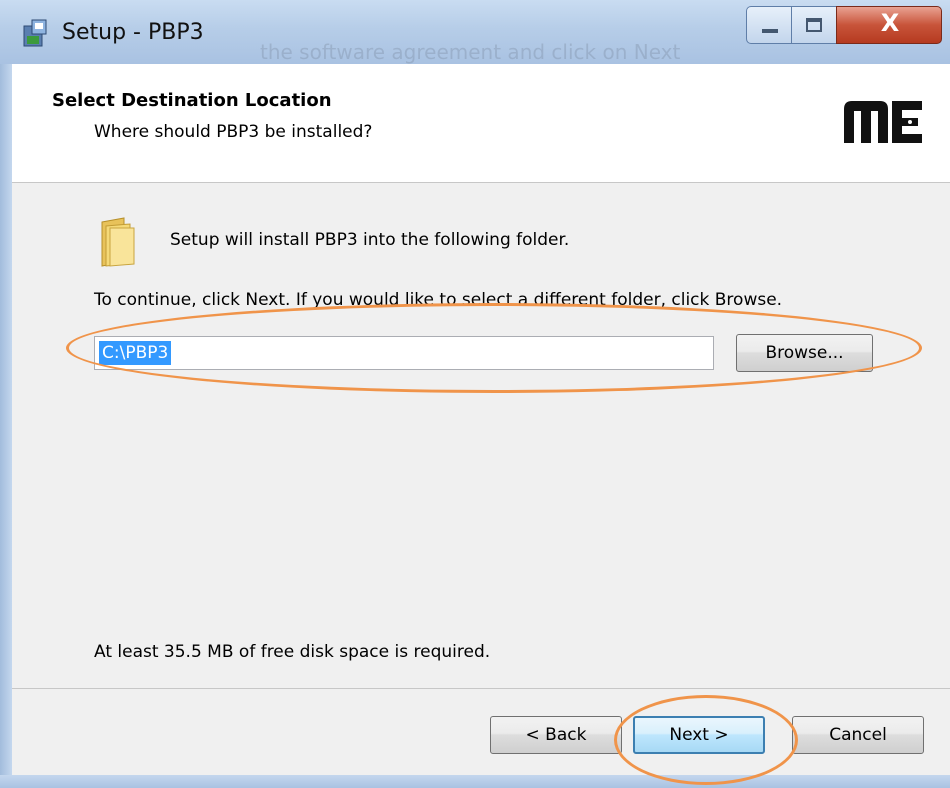  Describe the element at coordinates (404, 353) in the screenshot. I see `destination-path-input: C:\PBP3` at that location.